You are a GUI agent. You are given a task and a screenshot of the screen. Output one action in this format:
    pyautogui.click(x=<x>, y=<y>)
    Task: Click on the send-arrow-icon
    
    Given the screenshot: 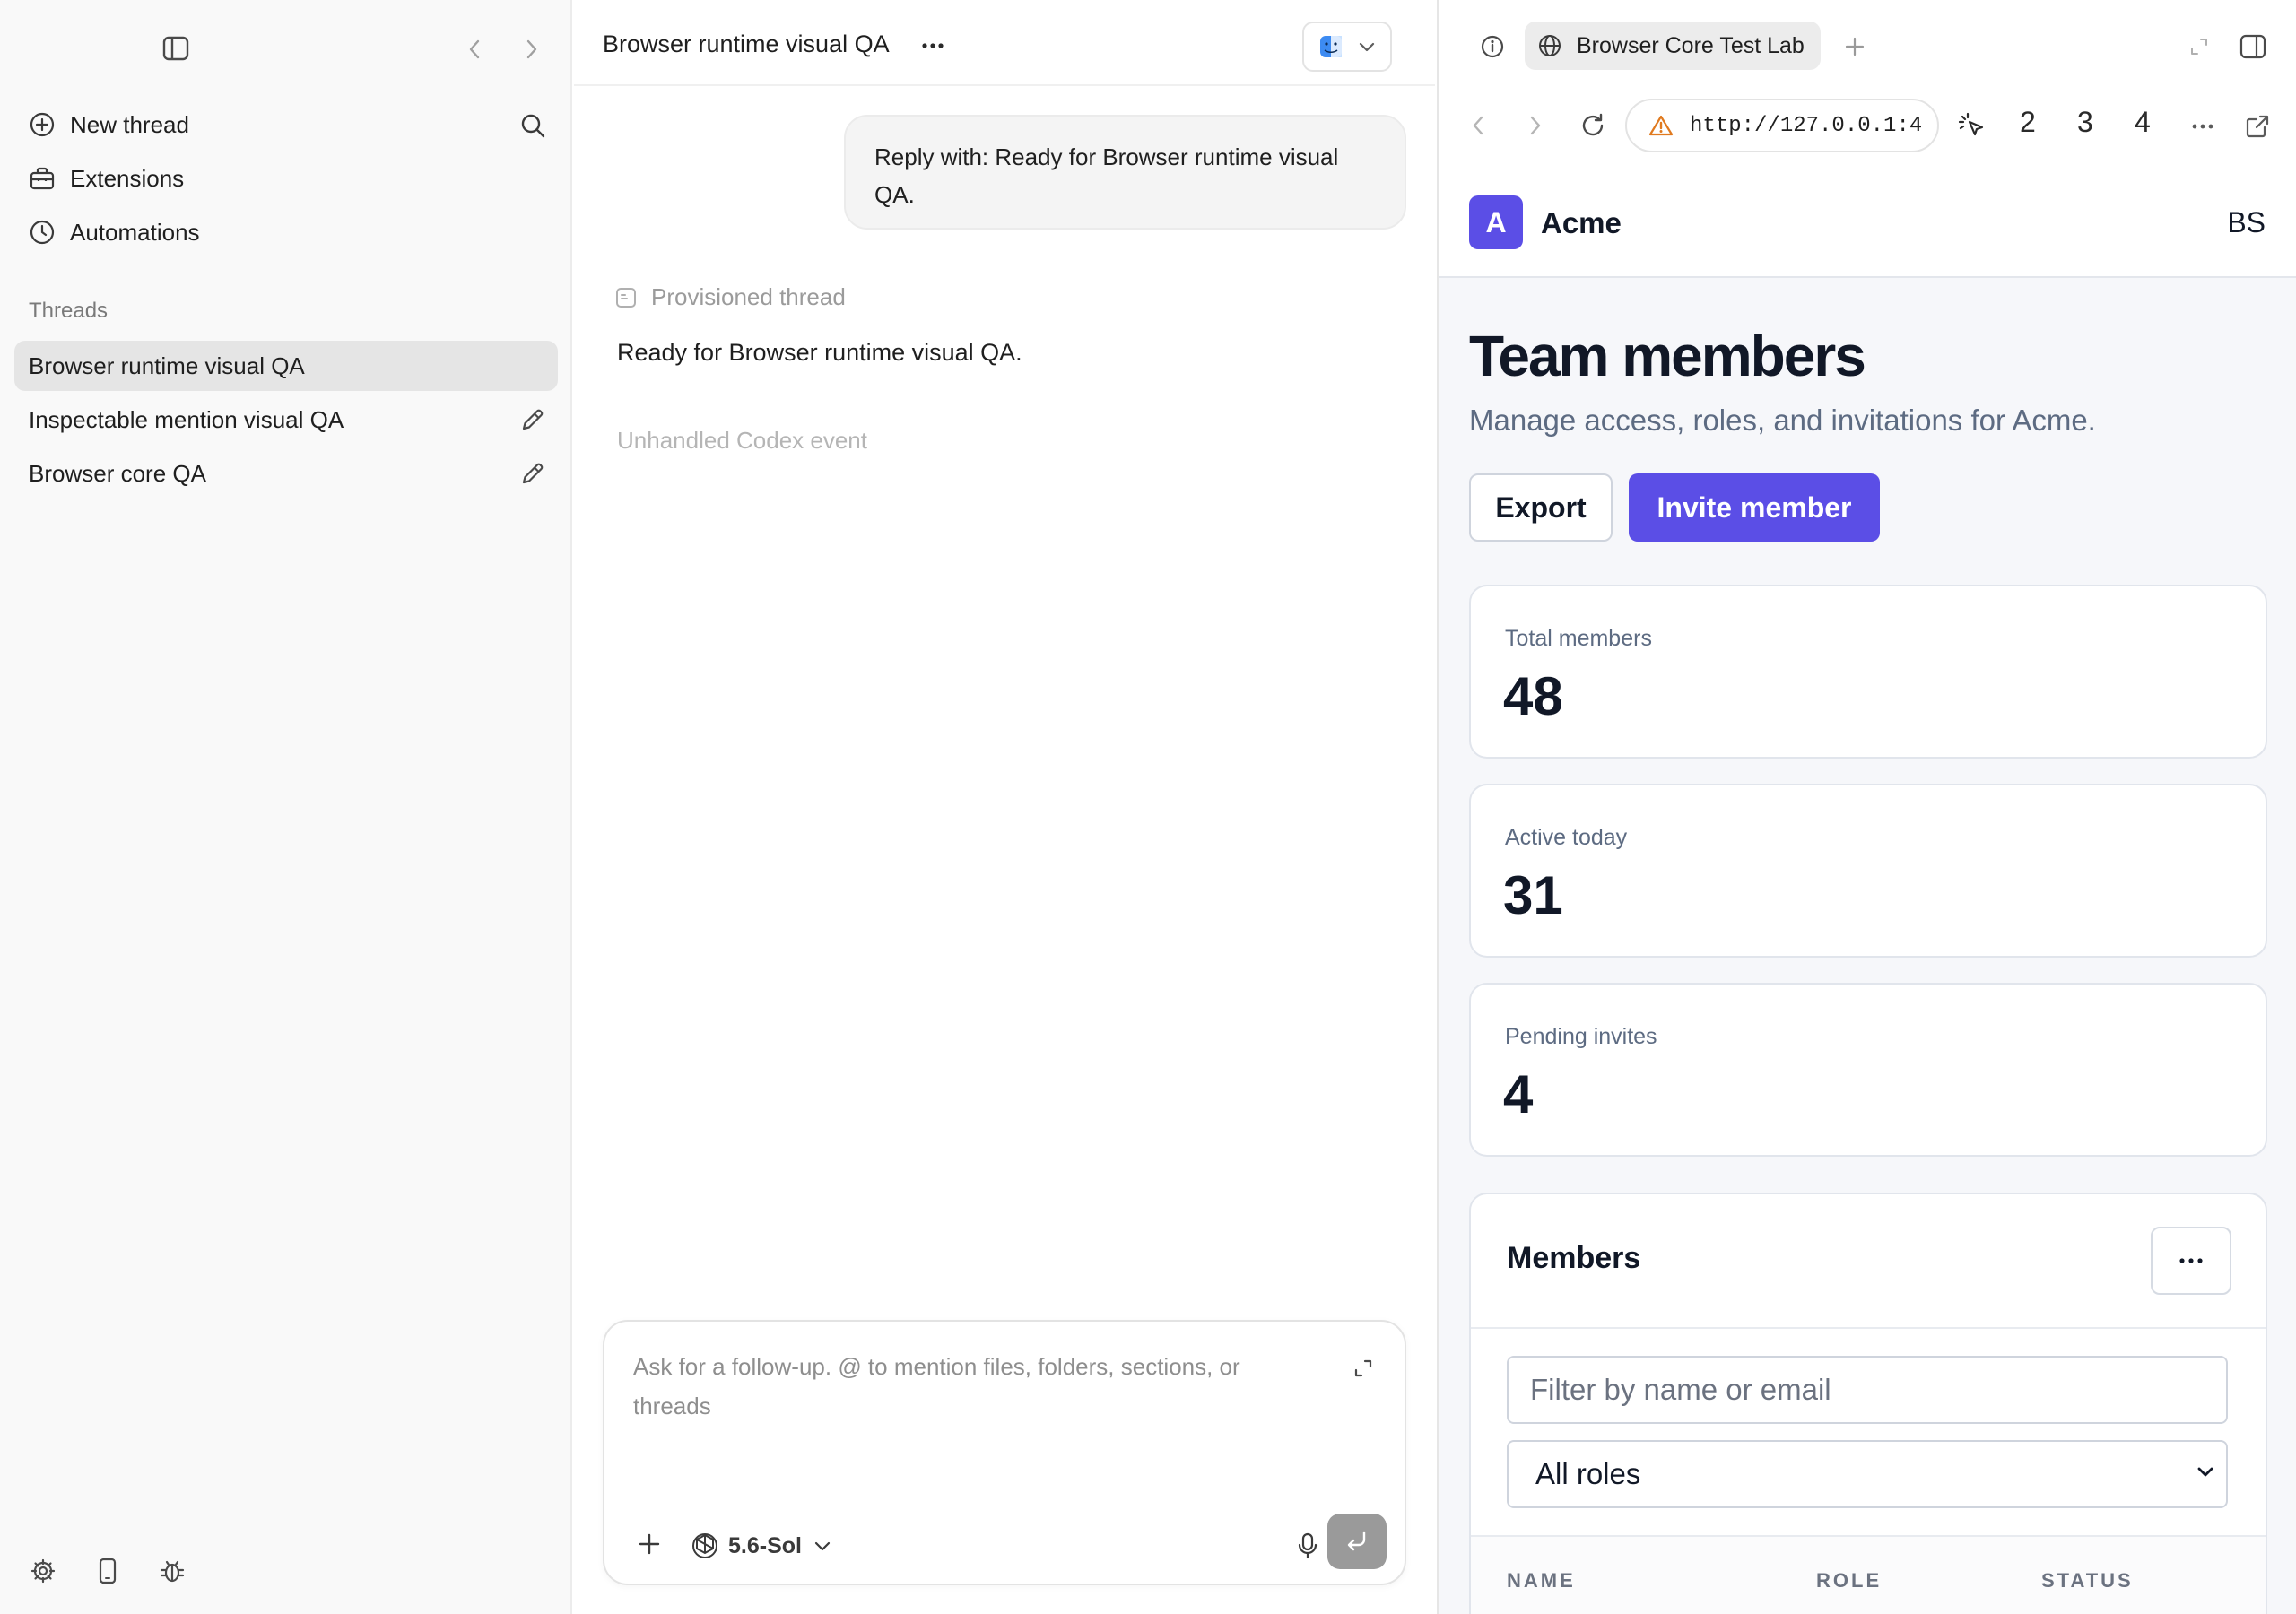 What is the action you would take?
    pyautogui.click(x=1357, y=1541)
    